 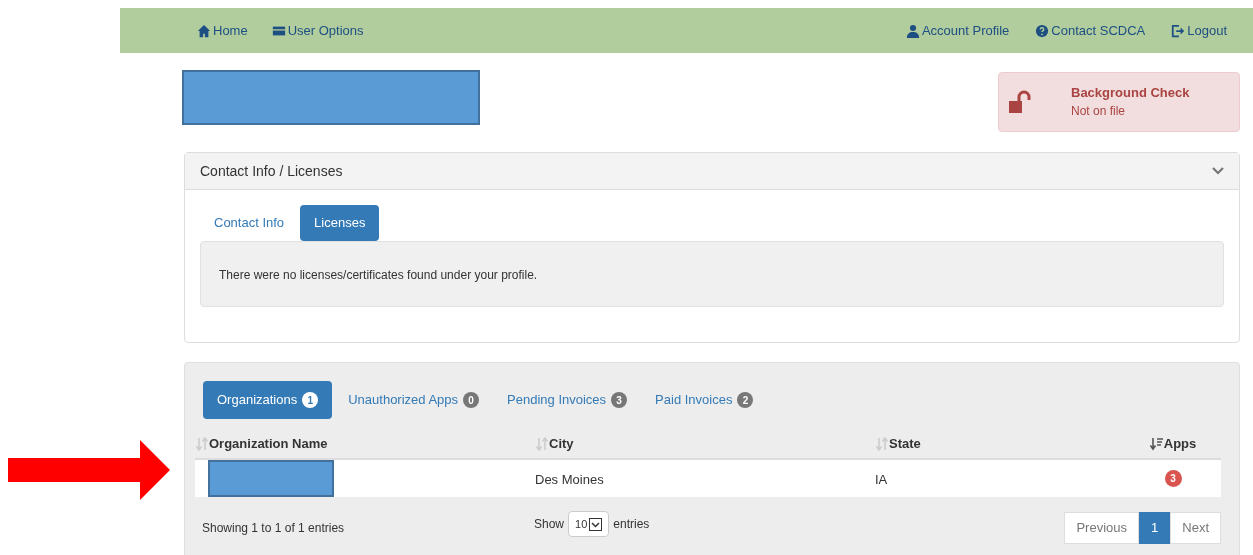 I want to click on nav-link: Account Profile, so click(x=957, y=30).